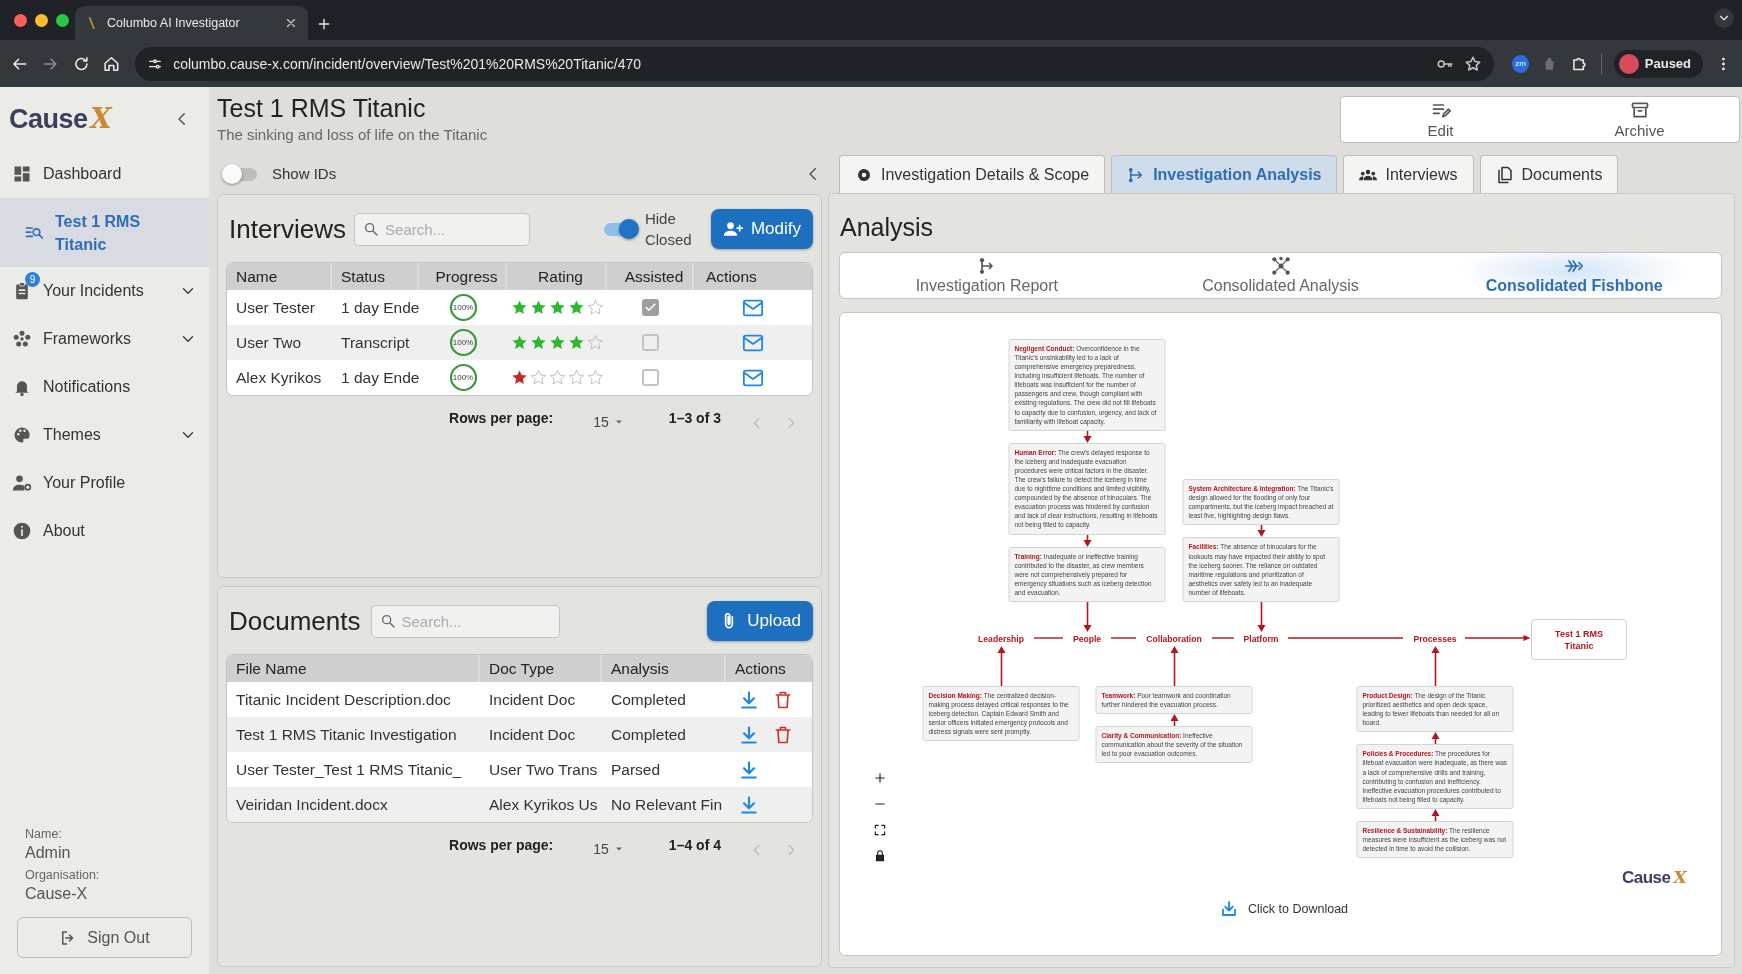 This screenshot has height=974, width=1742. I want to click on column-header: File Name, so click(353, 668).